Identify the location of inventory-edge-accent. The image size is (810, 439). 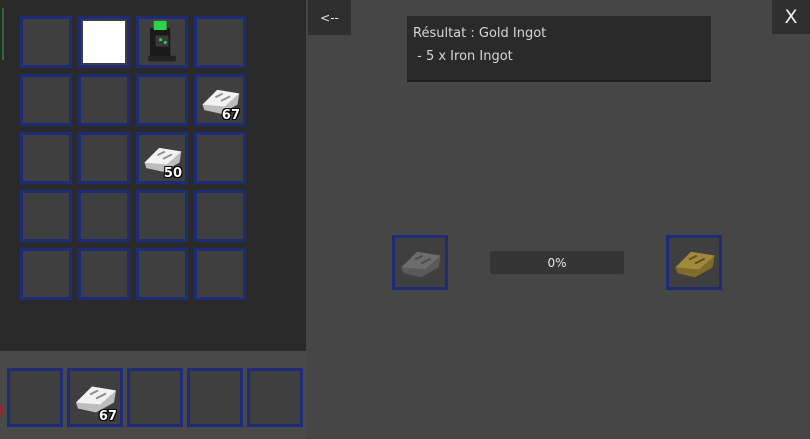
(3, 34).